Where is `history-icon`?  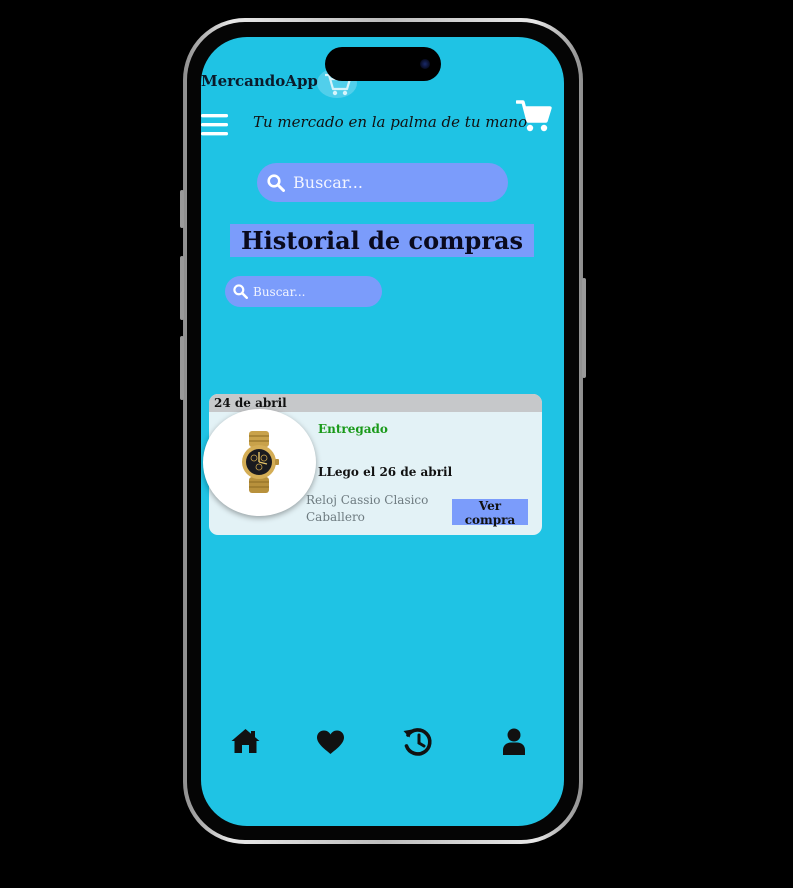
history-icon is located at coordinates (418, 742).